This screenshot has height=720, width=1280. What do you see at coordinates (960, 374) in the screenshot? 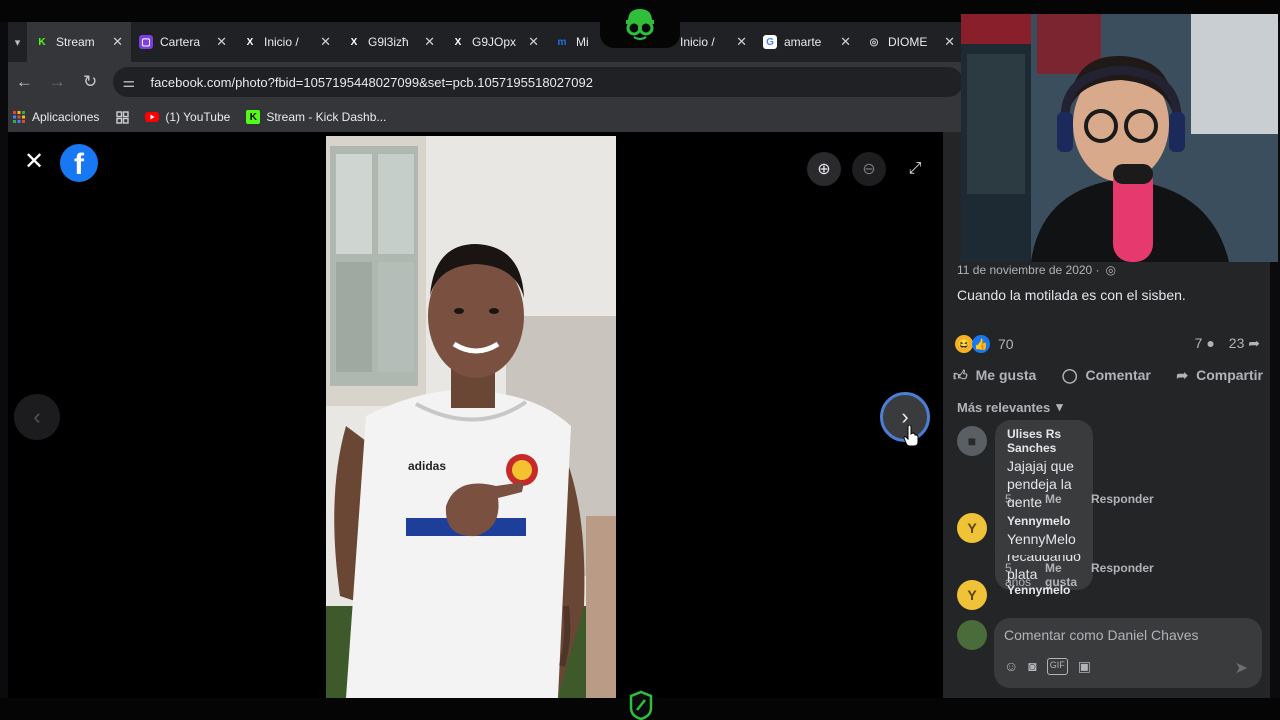
I see `thumbs-up-icon: 👍︎` at bounding box center [960, 374].